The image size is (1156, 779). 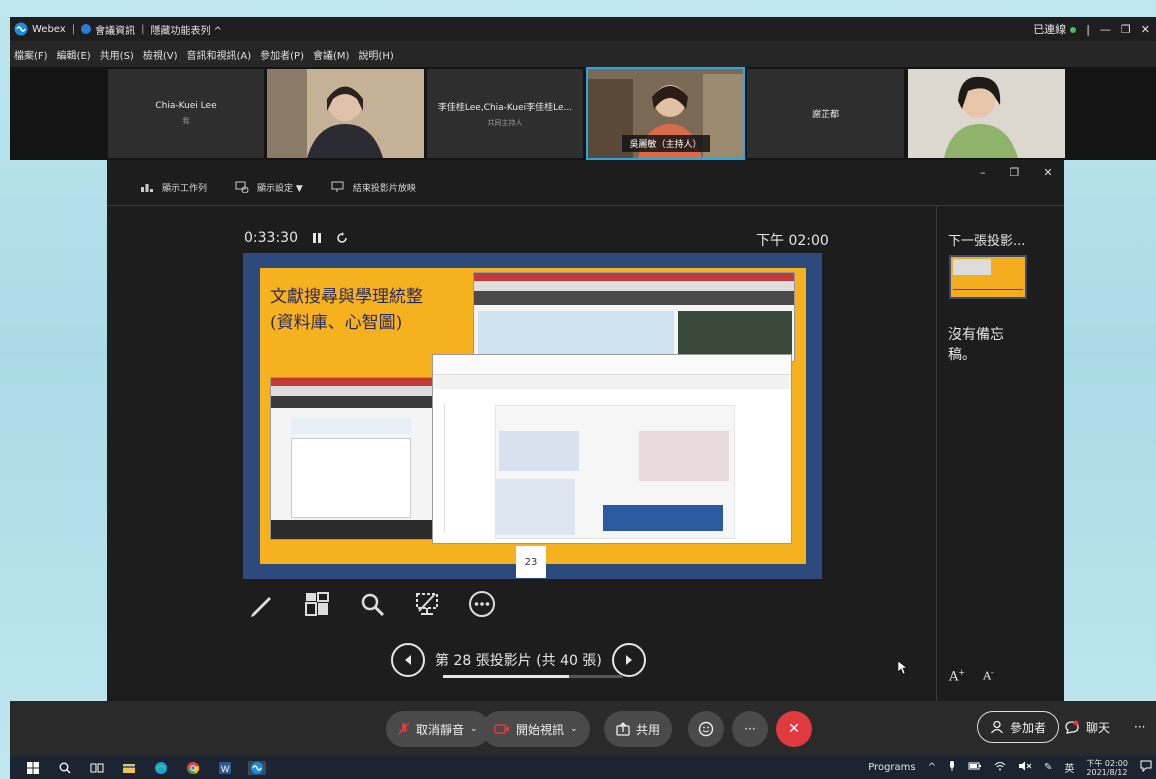 What do you see at coordinates (1107, 768) in the screenshot?
I see `taskbar-clock: 下午 02:00 2021/8/12` at bounding box center [1107, 768].